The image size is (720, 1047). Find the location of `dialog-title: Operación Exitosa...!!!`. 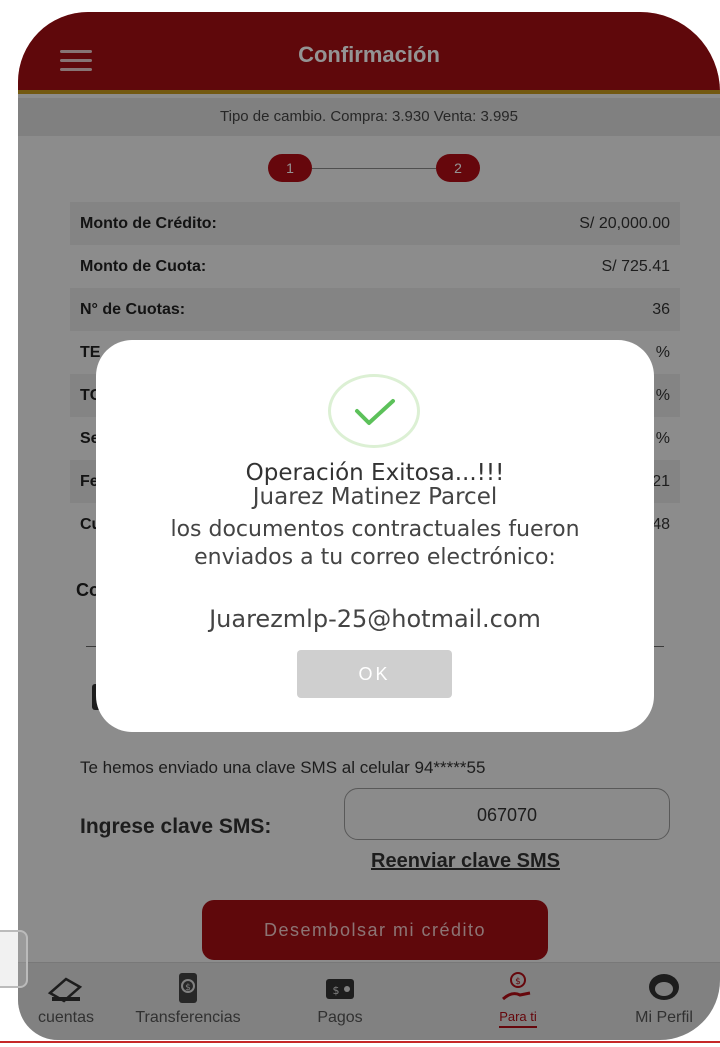

dialog-title: Operación Exitosa...!!! is located at coordinates (375, 473).